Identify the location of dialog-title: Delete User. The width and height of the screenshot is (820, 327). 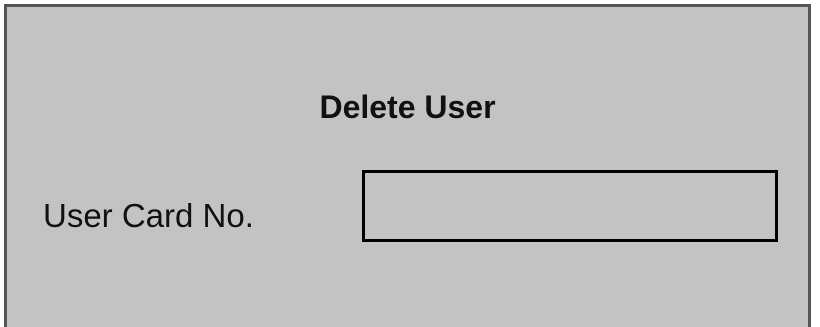
(407, 107).